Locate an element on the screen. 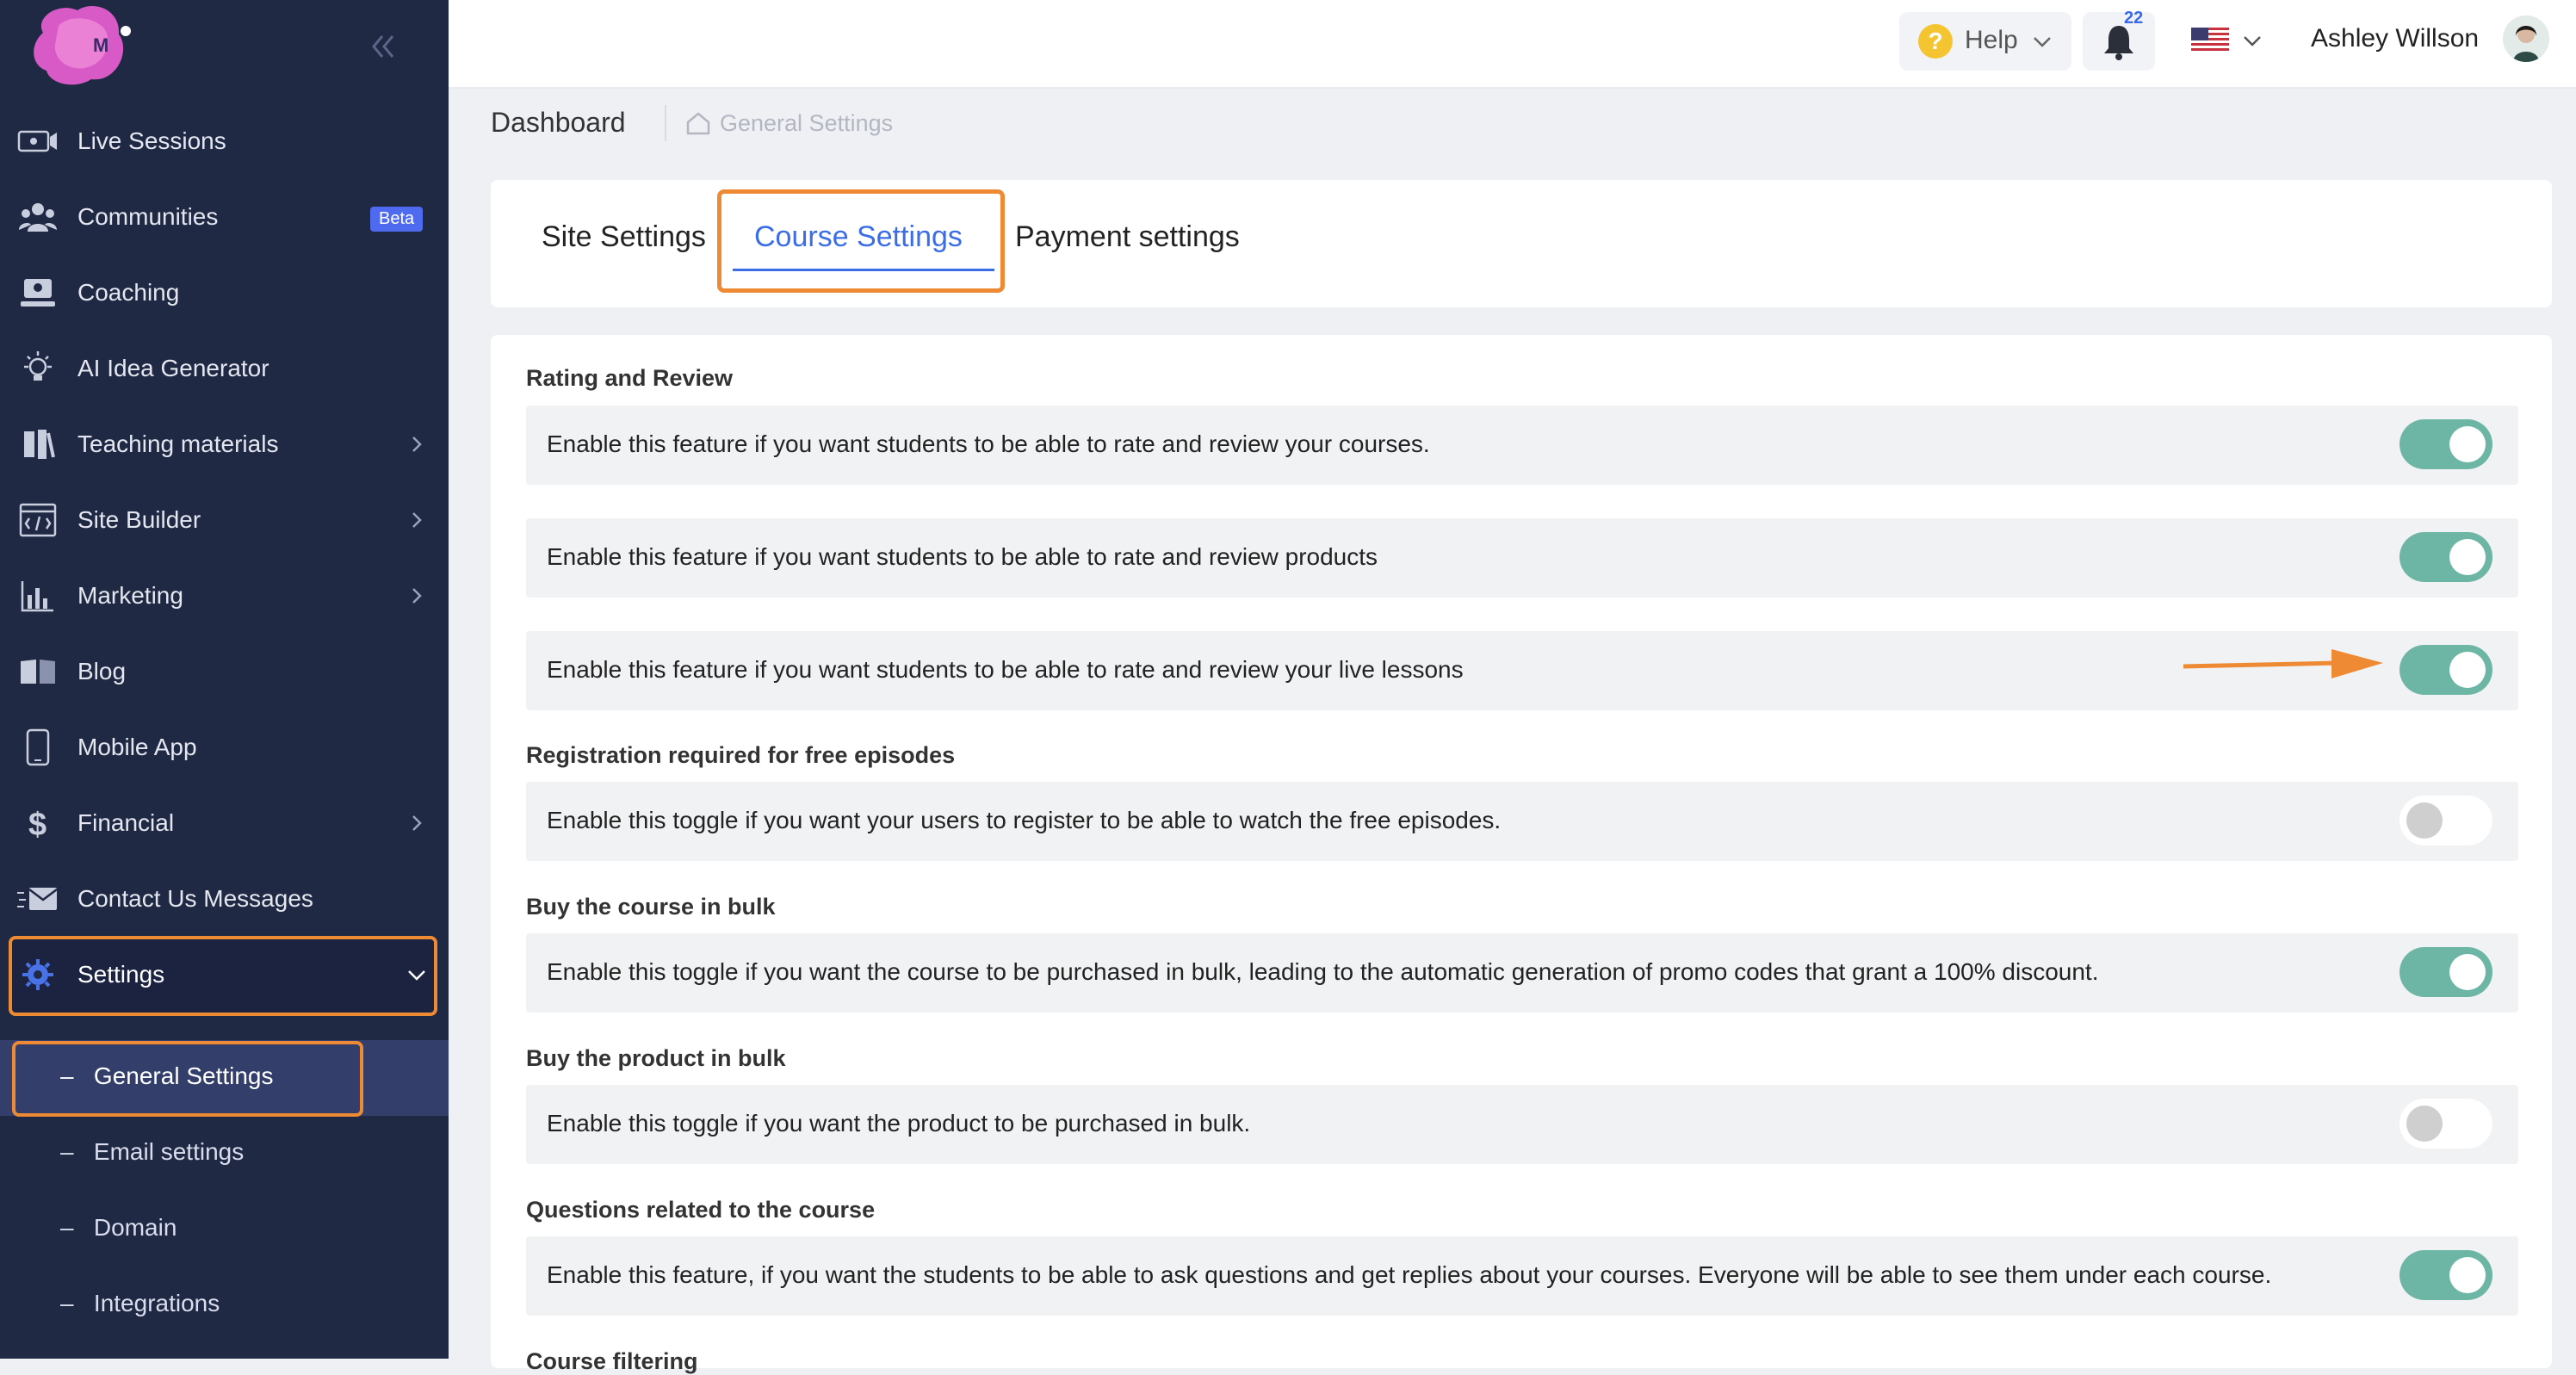  sidebar-subitem-integrations: – Integrations is located at coordinates (140, 1303).